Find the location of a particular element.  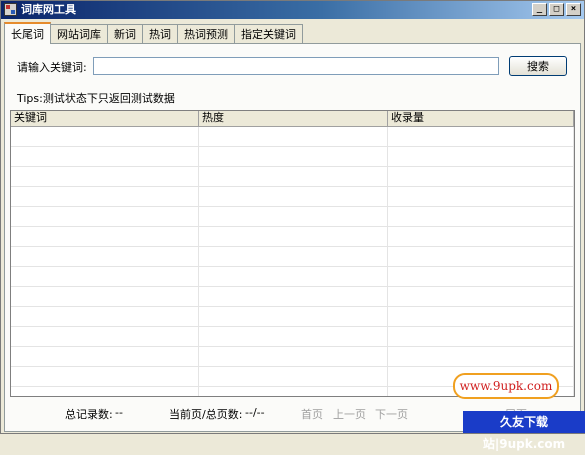

maximize-icon: □ is located at coordinates (556, 9).